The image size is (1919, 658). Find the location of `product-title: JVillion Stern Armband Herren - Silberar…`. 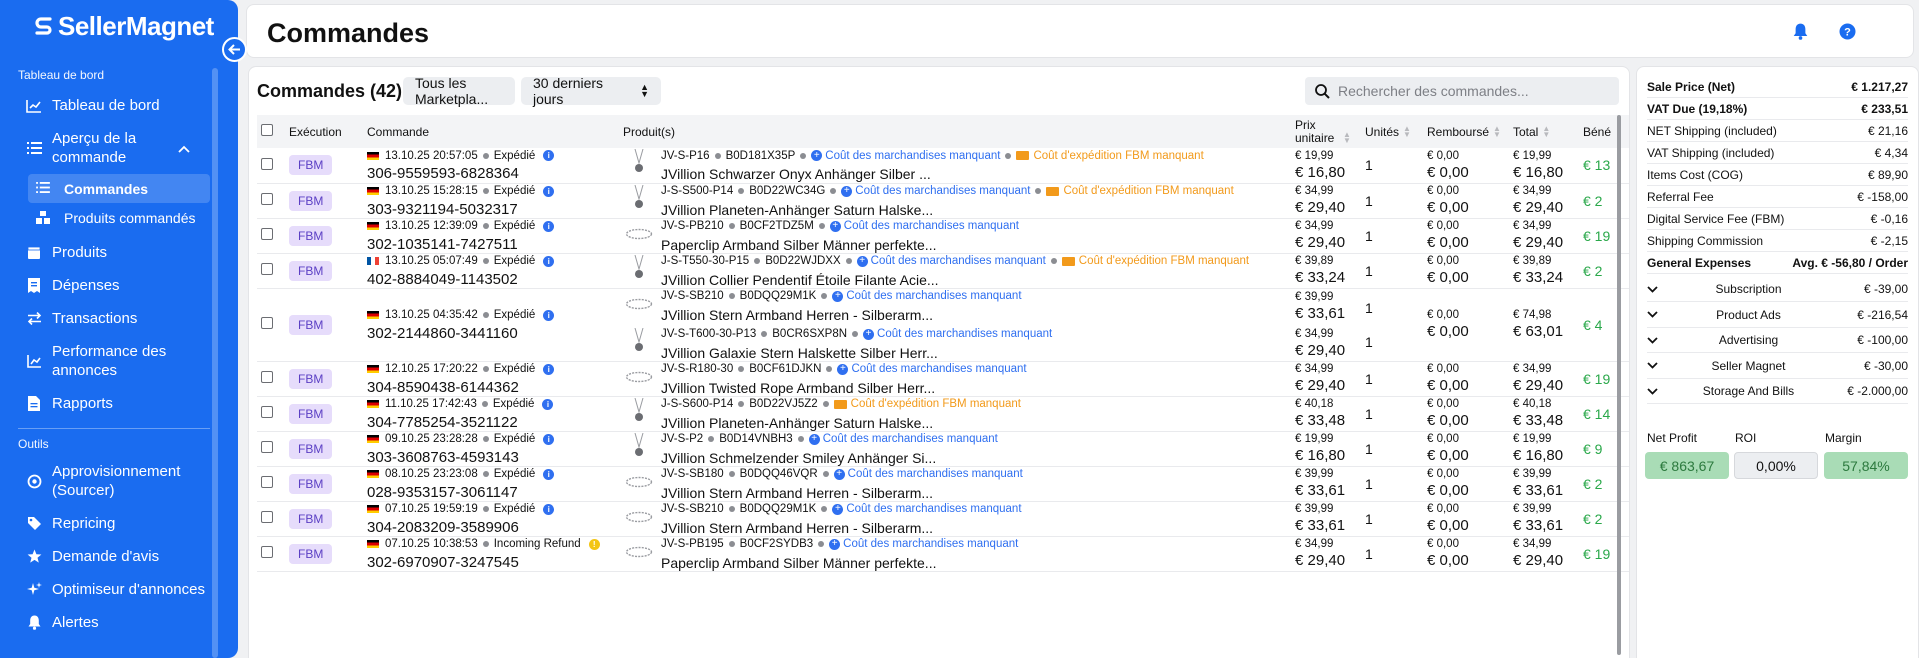

product-title: JVillion Stern Armband Herren - Silberar… is located at coordinates (841, 315).